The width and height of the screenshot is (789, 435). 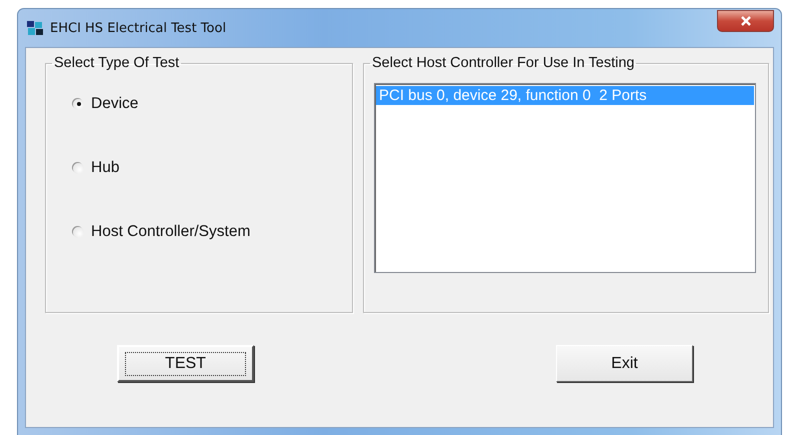 What do you see at coordinates (116, 63) in the screenshot?
I see `group-title: Select Type Of Test` at bounding box center [116, 63].